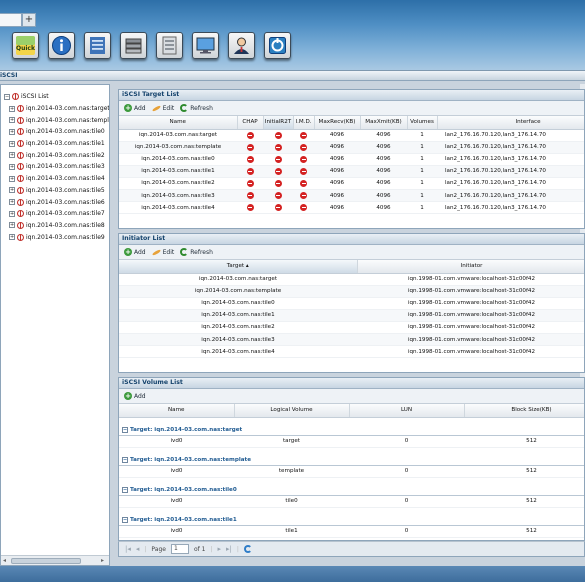 This screenshot has width=585, height=582. What do you see at coordinates (278, 123) in the screenshot?
I see `column-header: InitialR2T` at bounding box center [278, 123].